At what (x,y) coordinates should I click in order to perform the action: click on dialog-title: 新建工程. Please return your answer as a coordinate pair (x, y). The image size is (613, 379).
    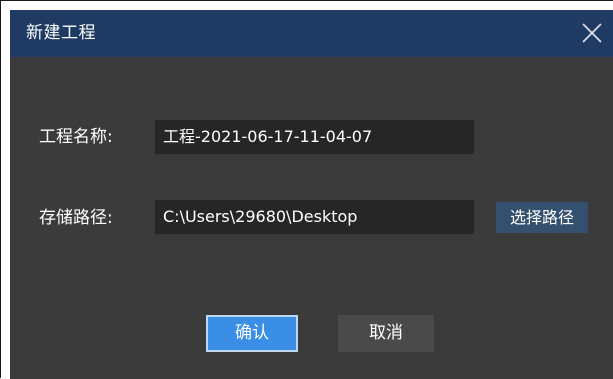
    Looking at the image, I should click on (61, 33).